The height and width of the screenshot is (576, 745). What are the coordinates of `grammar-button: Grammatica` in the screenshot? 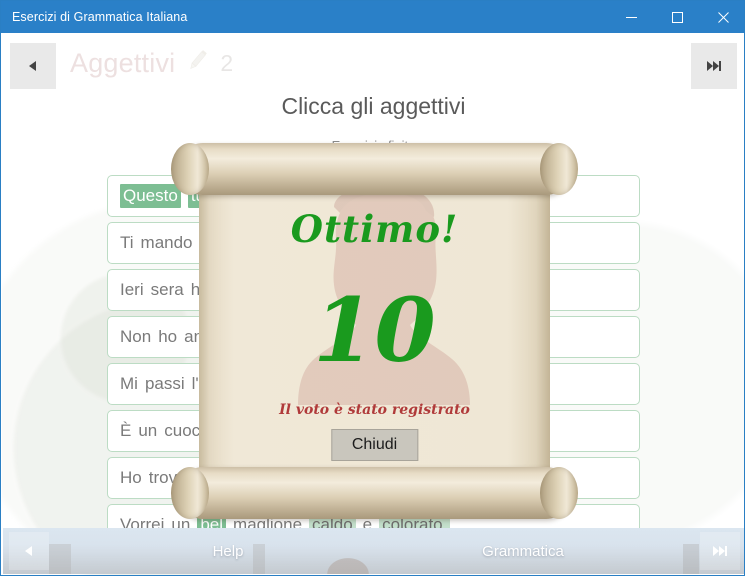 It's located at (523, 551).